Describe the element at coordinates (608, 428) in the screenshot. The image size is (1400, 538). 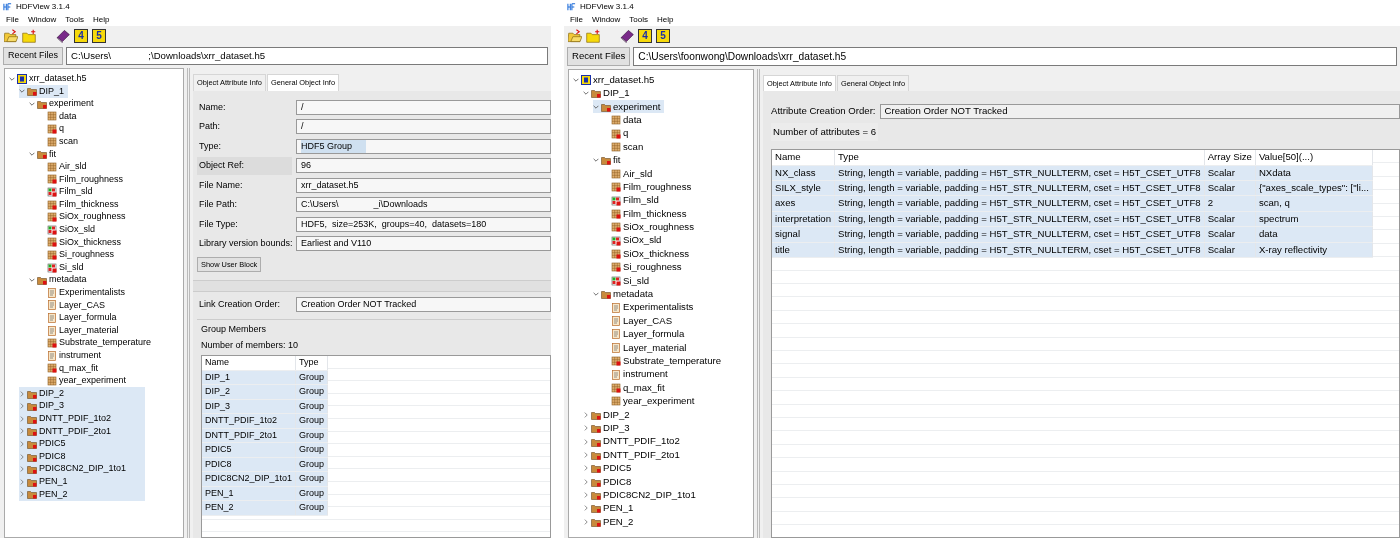
I see `tree-item: DIP_3` at that location.